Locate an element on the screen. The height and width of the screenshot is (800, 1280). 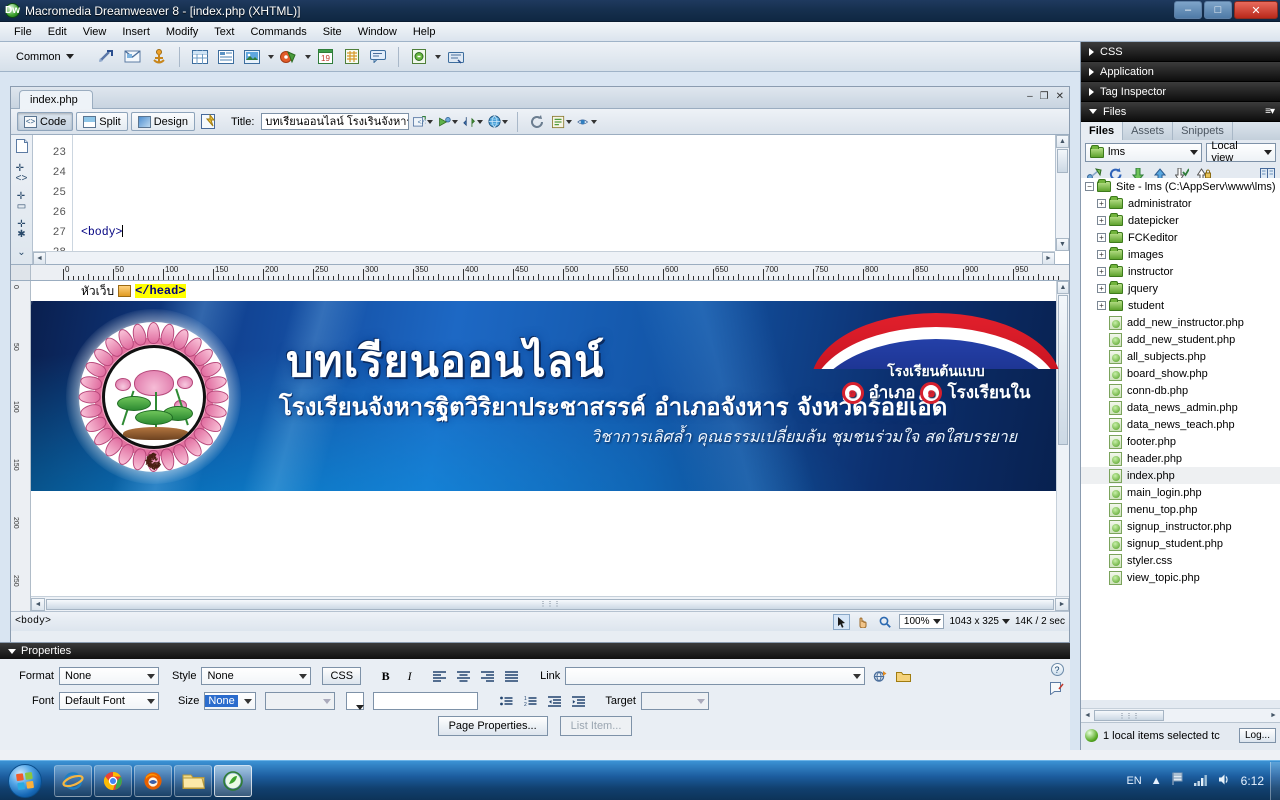
menu-modify: Modify is located at coordinates (182, 32).